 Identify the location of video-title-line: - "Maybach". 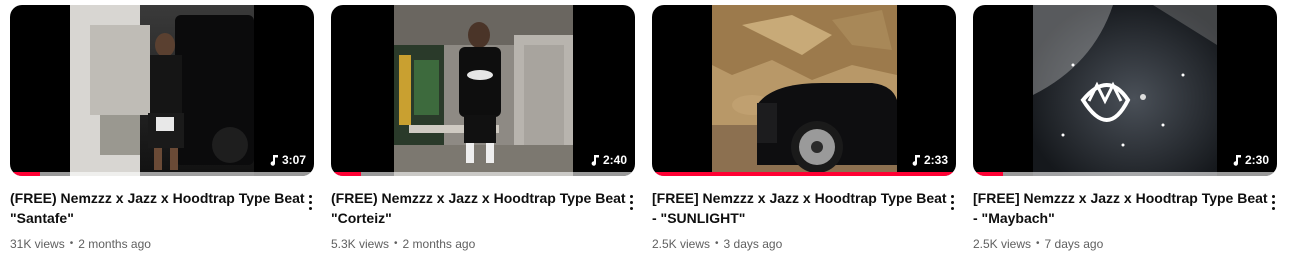
(1014, 218).